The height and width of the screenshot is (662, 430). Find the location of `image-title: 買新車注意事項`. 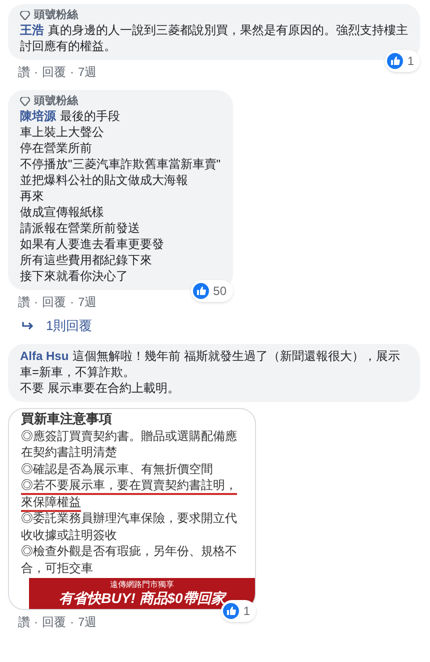

image-title: 買新車注意事項 is located at coordinates (67, 419).